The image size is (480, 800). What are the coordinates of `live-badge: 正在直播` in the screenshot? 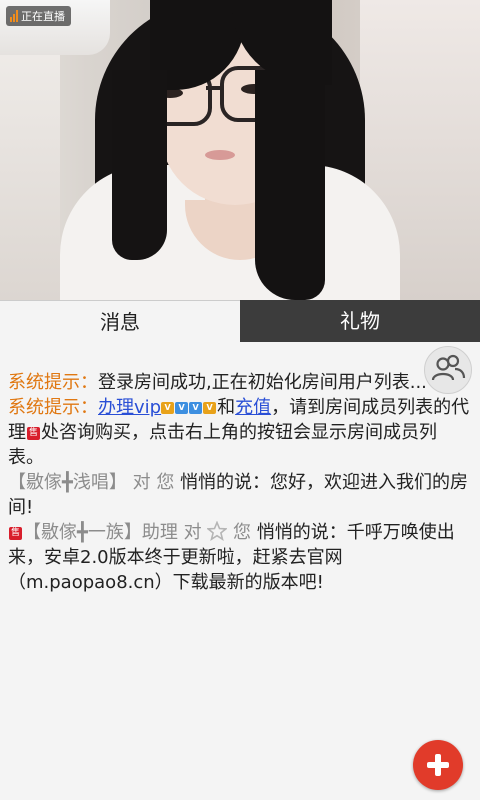 It's located at (38, 16).